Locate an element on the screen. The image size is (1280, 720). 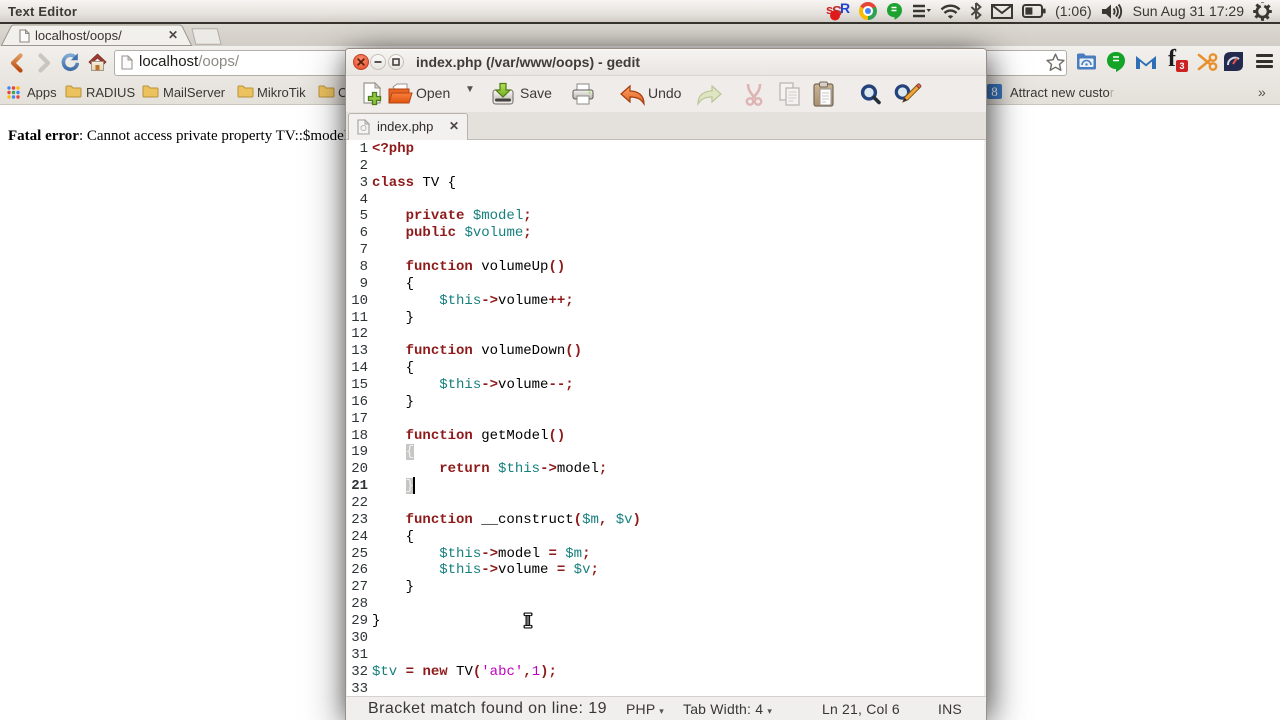
svg-text: R is located at coordinates (845, 8).